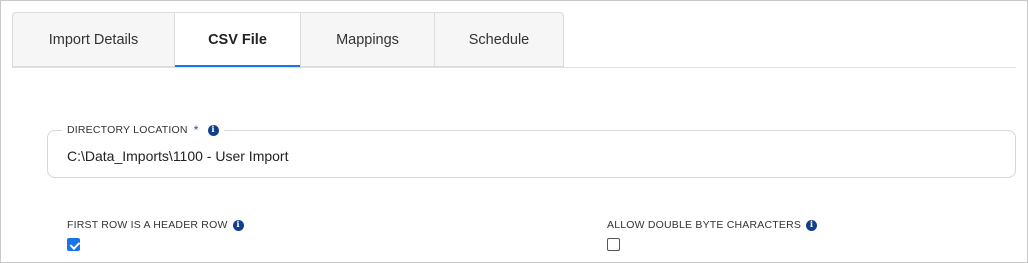  I want to click on tab-schedule: Schedule, so click(499, 39).